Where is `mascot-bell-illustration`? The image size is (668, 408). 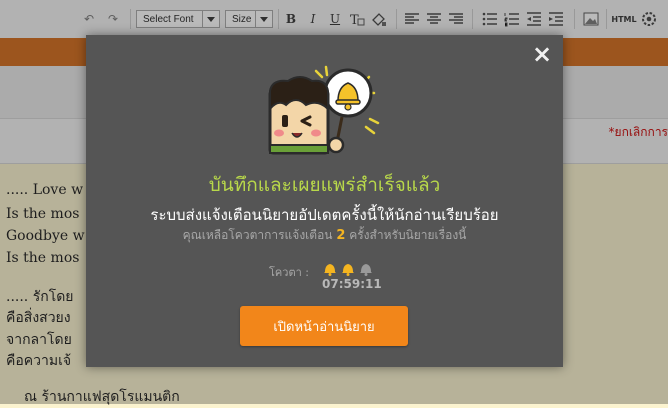 mascot-bell-illustration is located at coordinates (324, 110).